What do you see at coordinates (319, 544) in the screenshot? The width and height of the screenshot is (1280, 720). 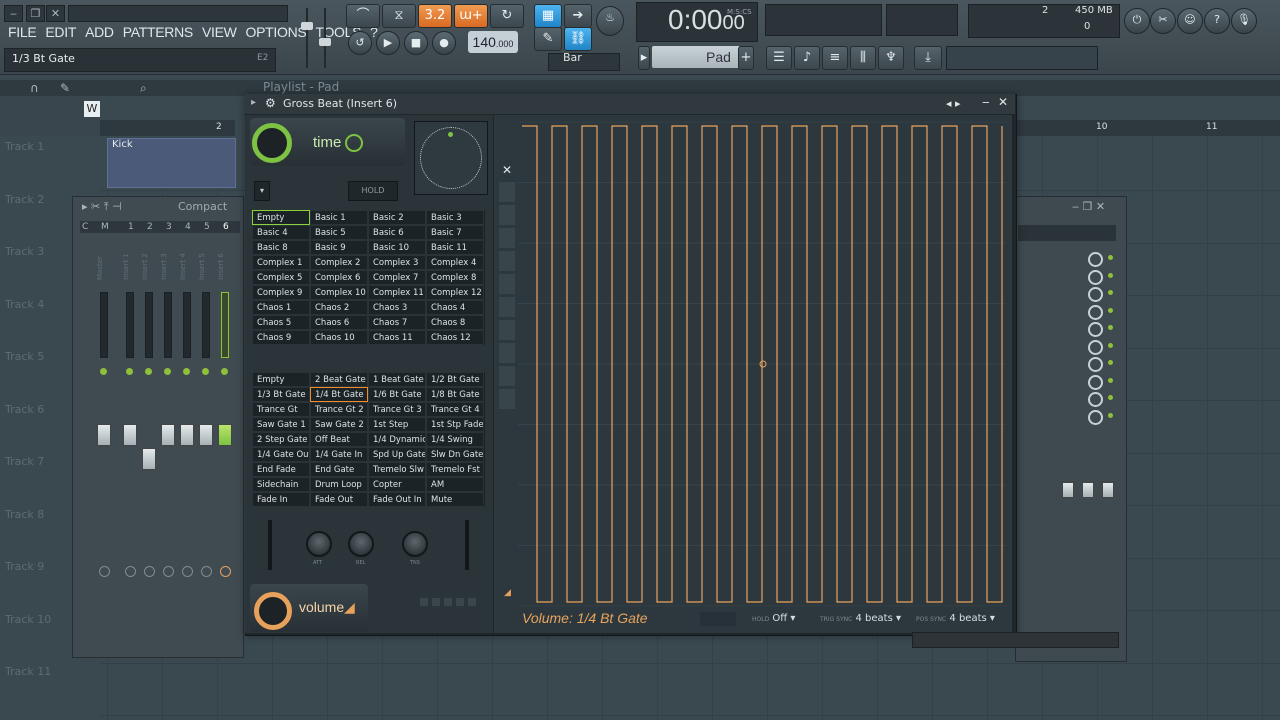 I see `att-knob` at bounding box center [319, 544].